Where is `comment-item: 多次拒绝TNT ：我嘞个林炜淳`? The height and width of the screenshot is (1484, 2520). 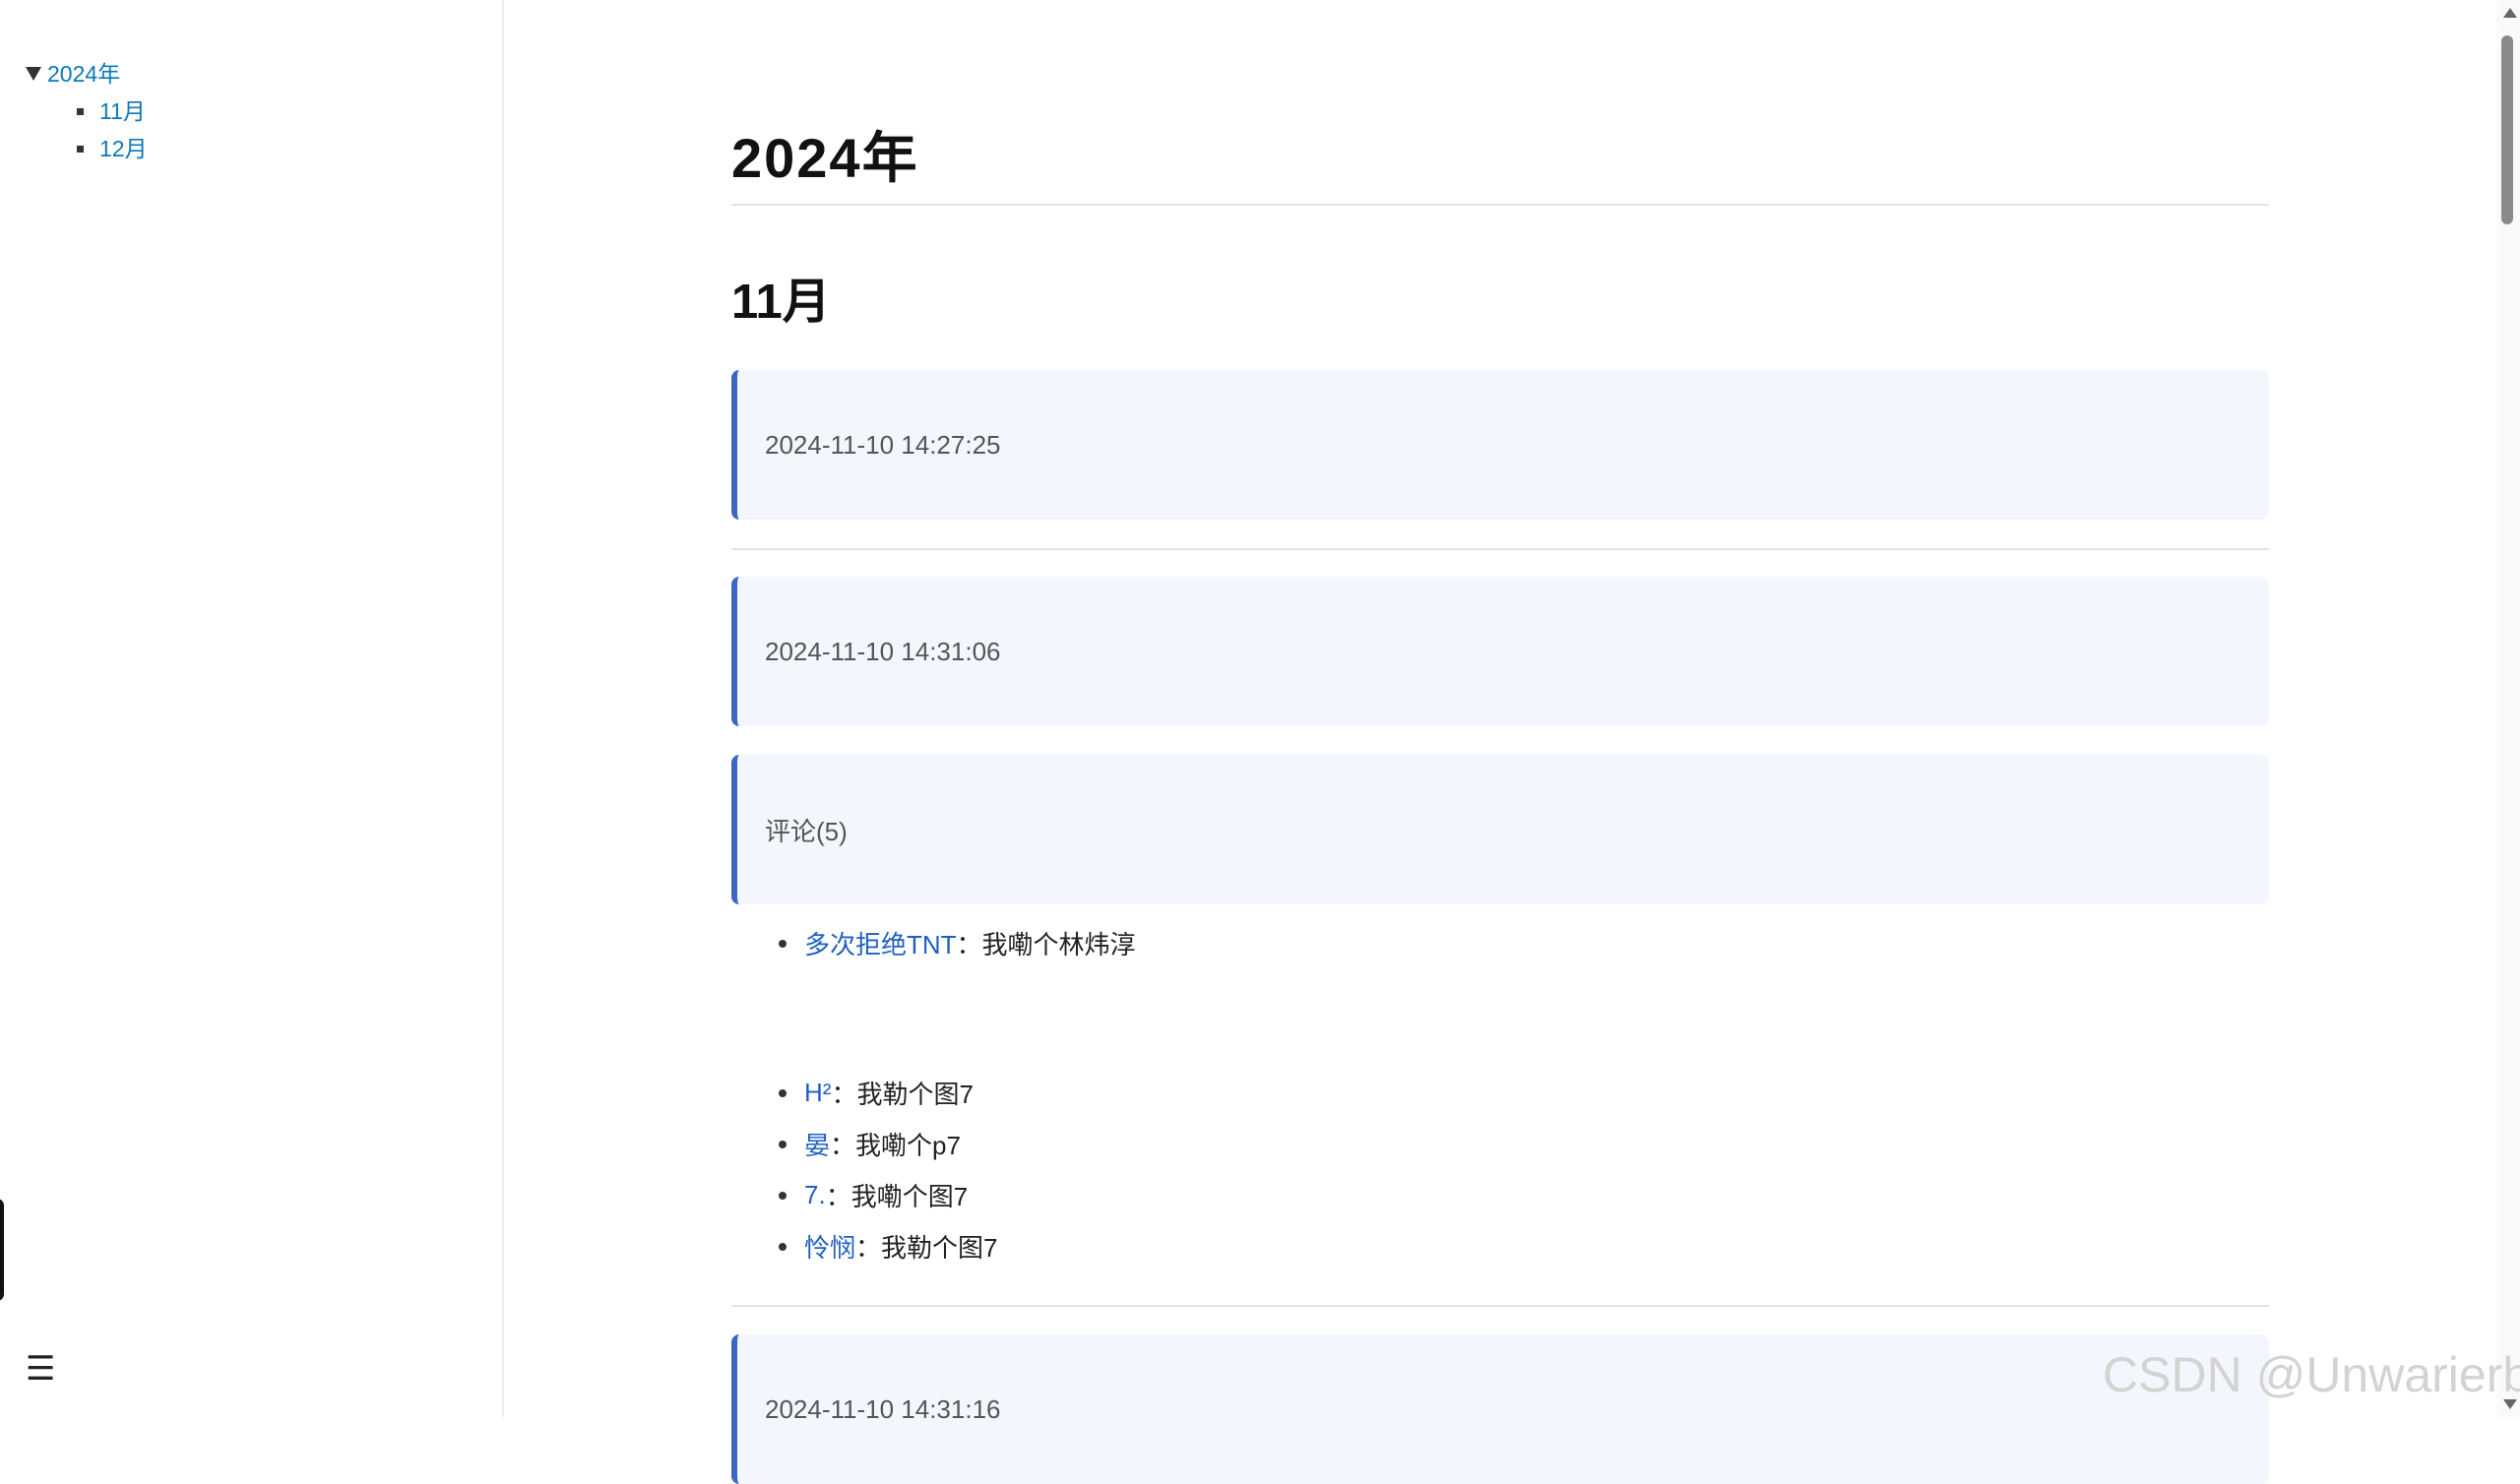 comment-item: 多次拒绝TNT ：我嘞个林炜淳 is located at coordinates (957, 943).